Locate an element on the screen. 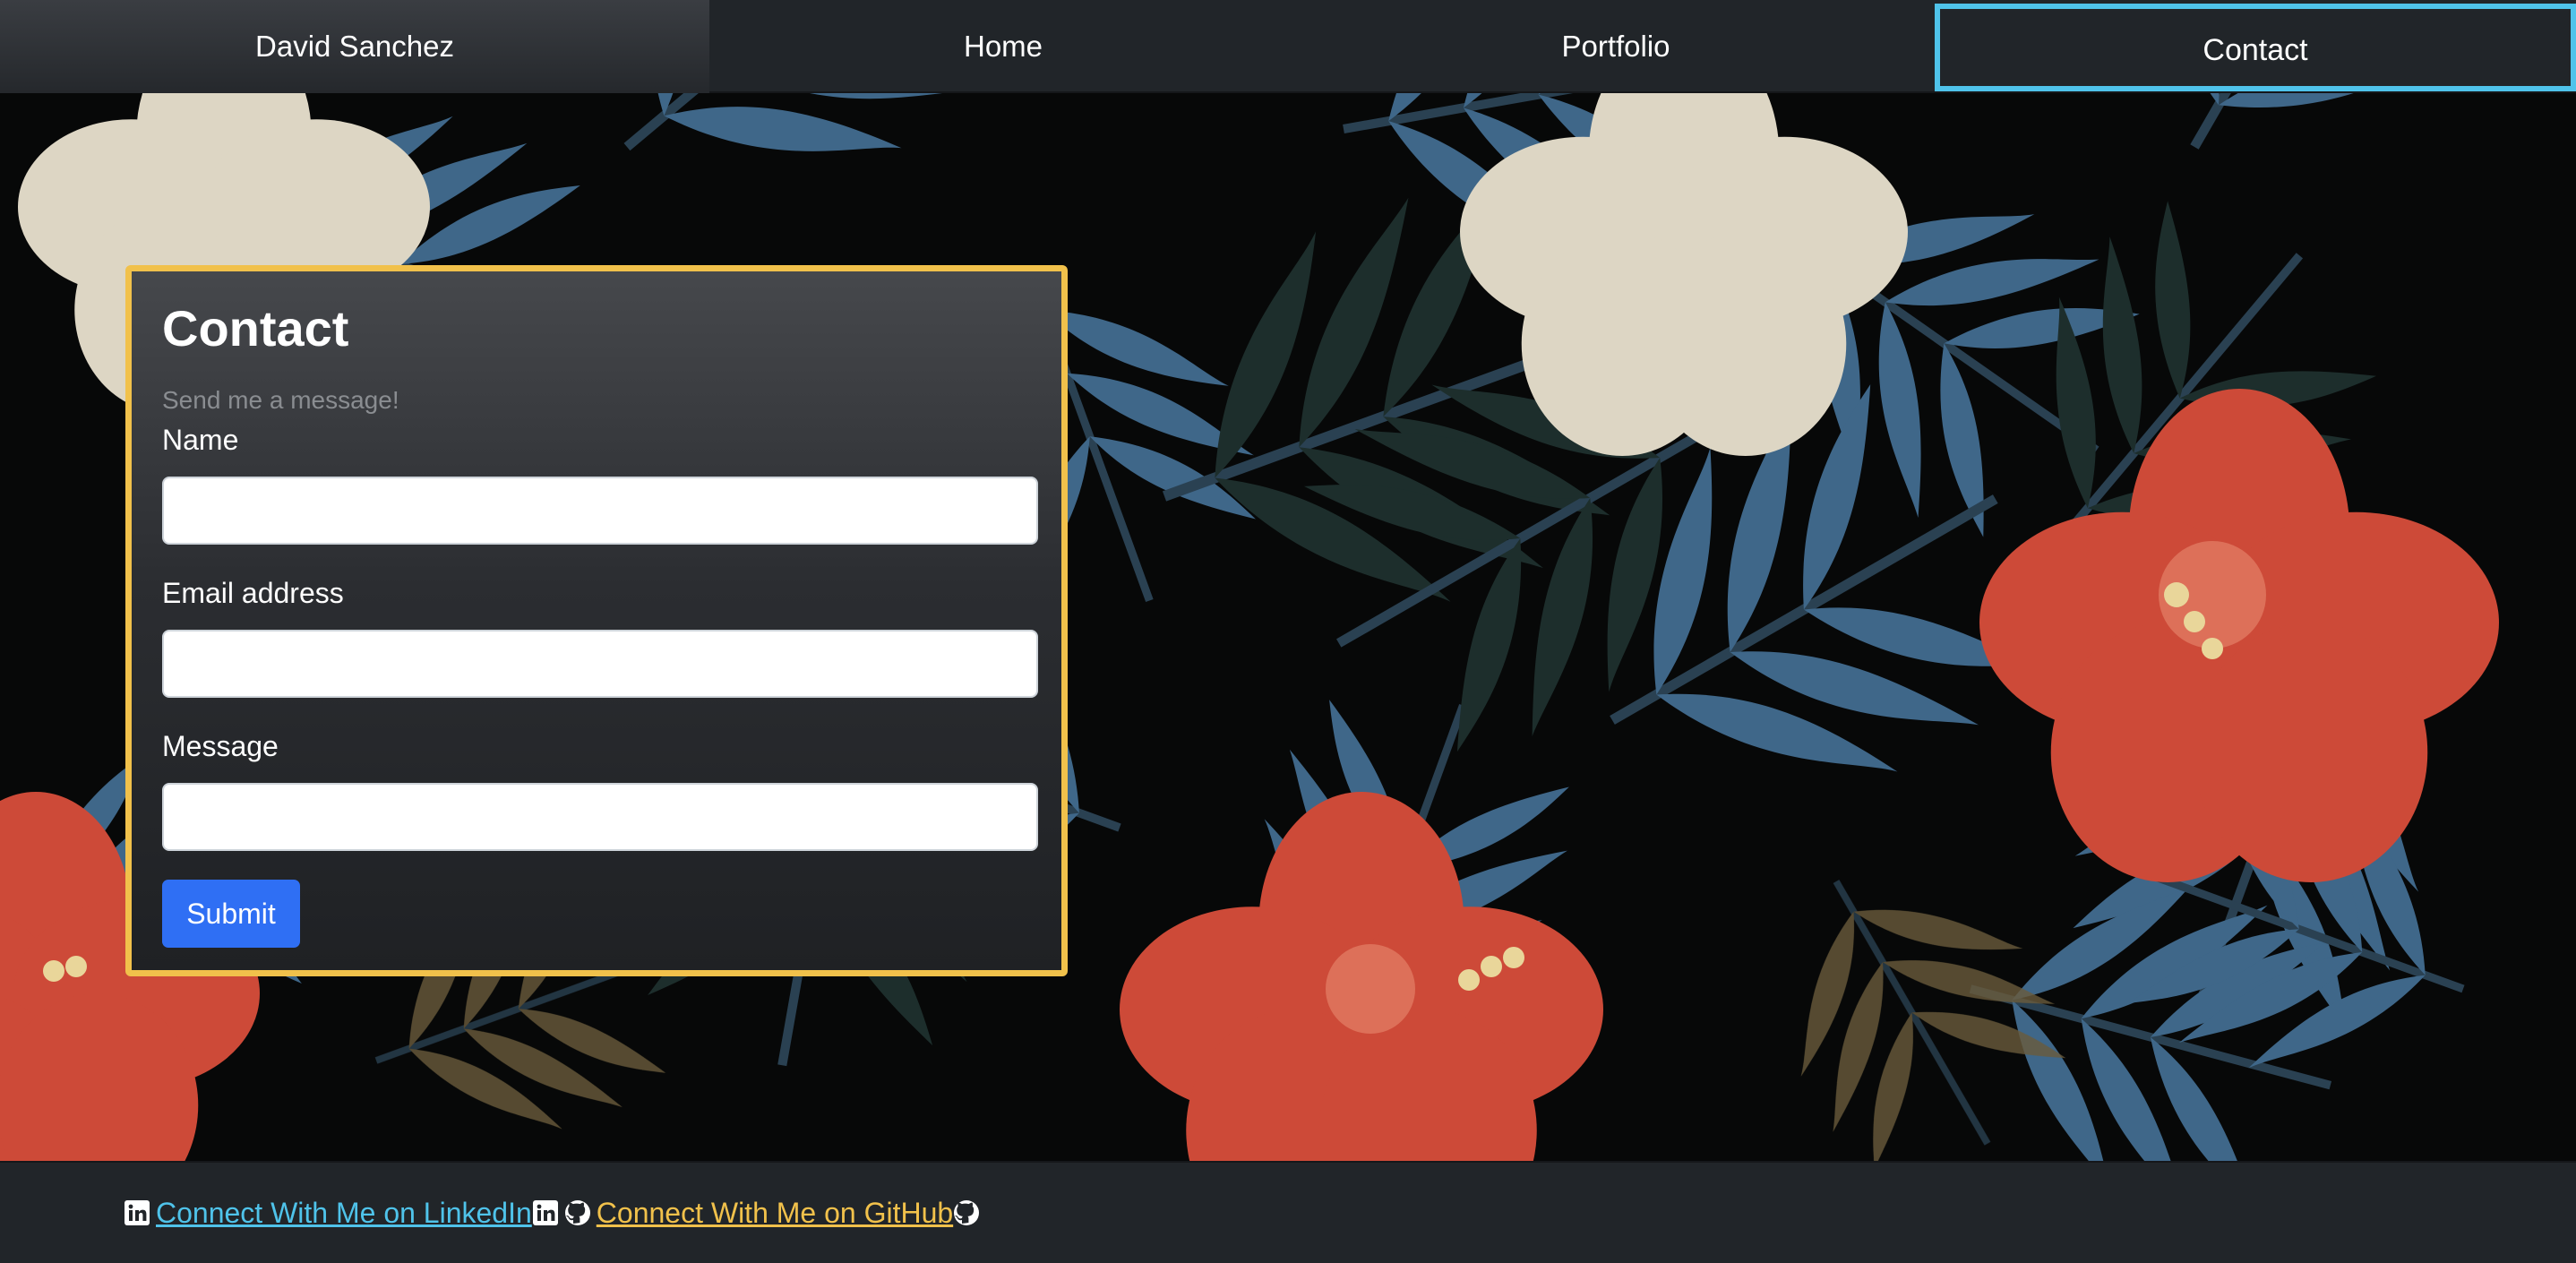  github-link: Connect With Me on GitHub is located at coordinates (775, 1213).